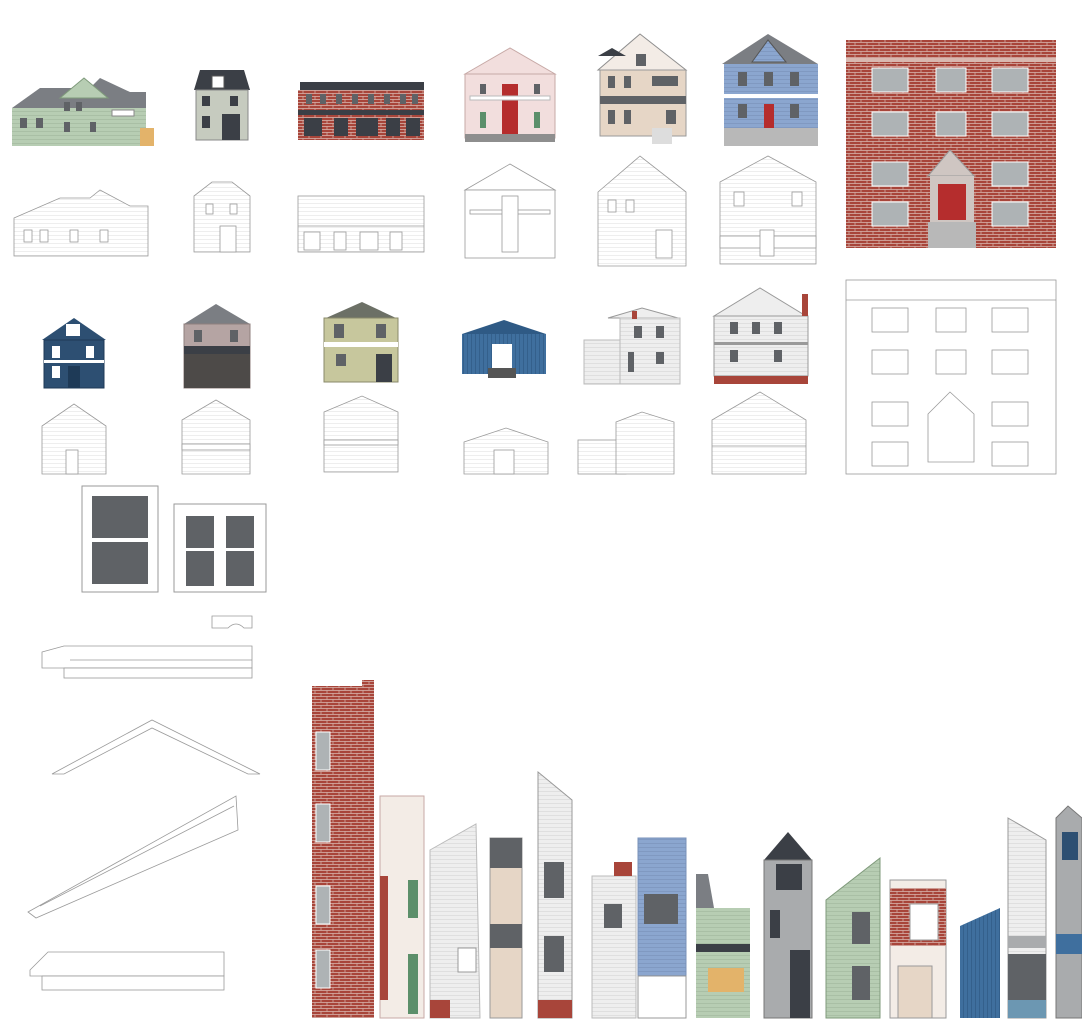  I want to click on rake-trim-icon, so click(133, 857).